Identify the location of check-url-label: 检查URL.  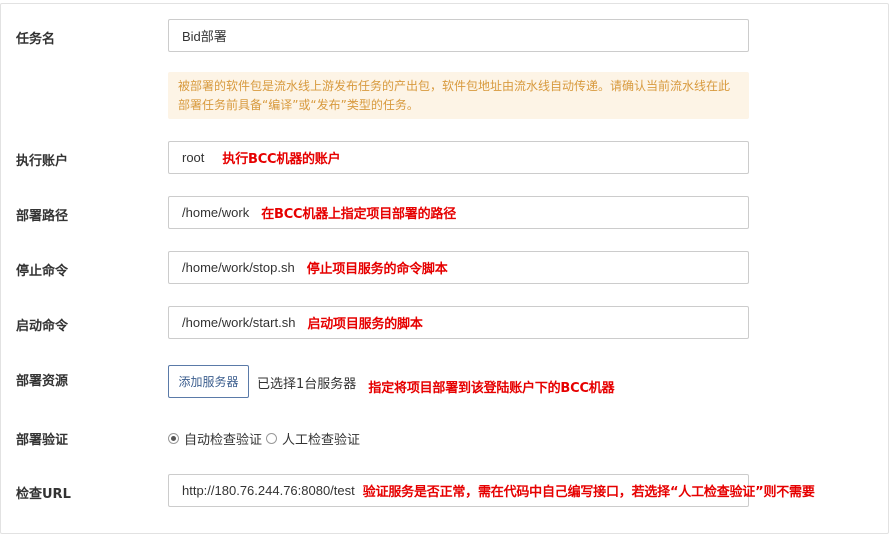
(43, 494).